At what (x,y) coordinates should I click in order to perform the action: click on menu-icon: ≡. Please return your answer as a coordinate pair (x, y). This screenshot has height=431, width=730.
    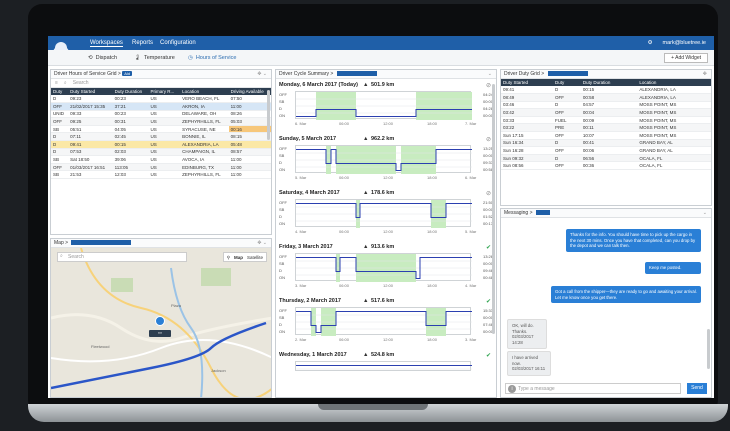
    Looking at the image, I should click on (56, 83).